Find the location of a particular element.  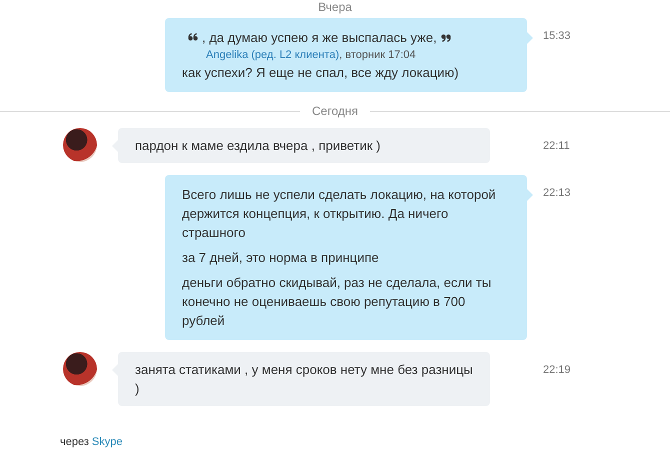

message-time: 22:19 is located at coordinates (557, 369).